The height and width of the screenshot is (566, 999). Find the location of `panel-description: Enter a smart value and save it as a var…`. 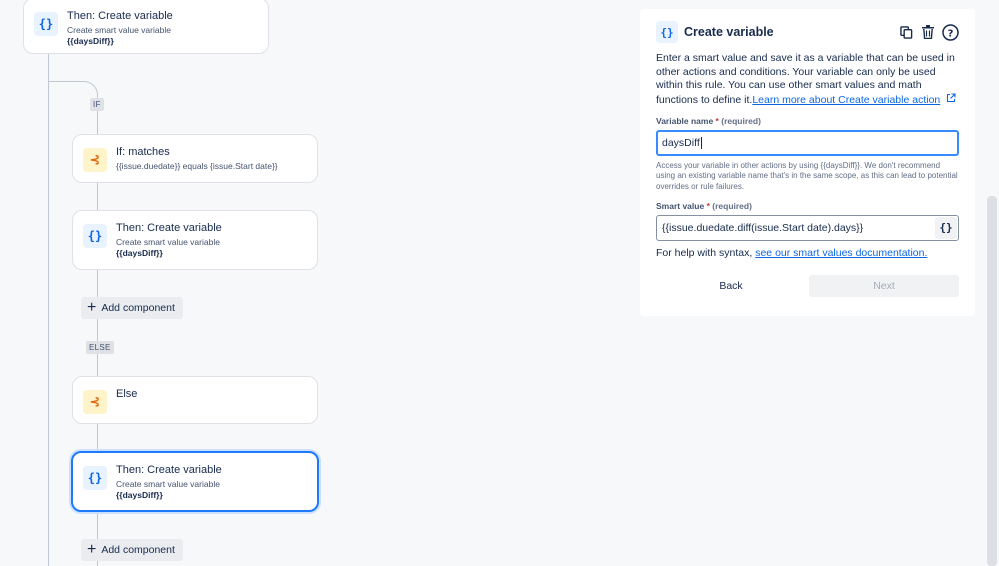

panel-description: Enter a smart value and save it as a var… is located at coordinates (807, 80).